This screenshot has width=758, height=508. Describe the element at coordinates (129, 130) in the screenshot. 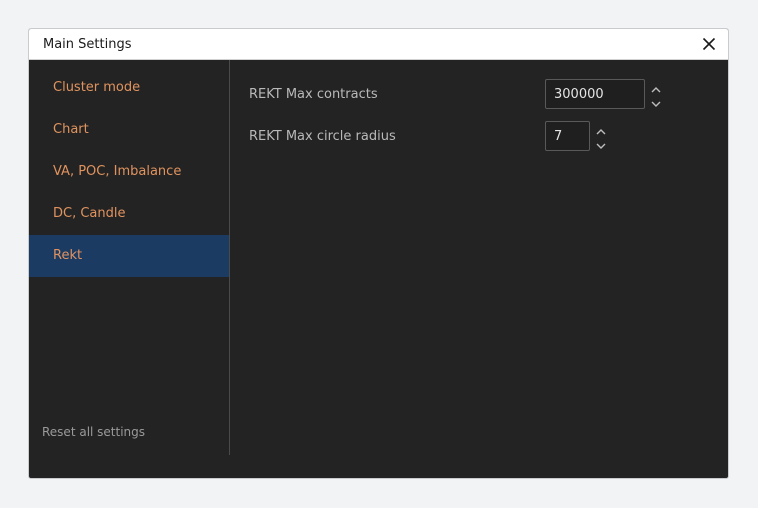

I see `sidebar-item-chart: Chart` at that location.